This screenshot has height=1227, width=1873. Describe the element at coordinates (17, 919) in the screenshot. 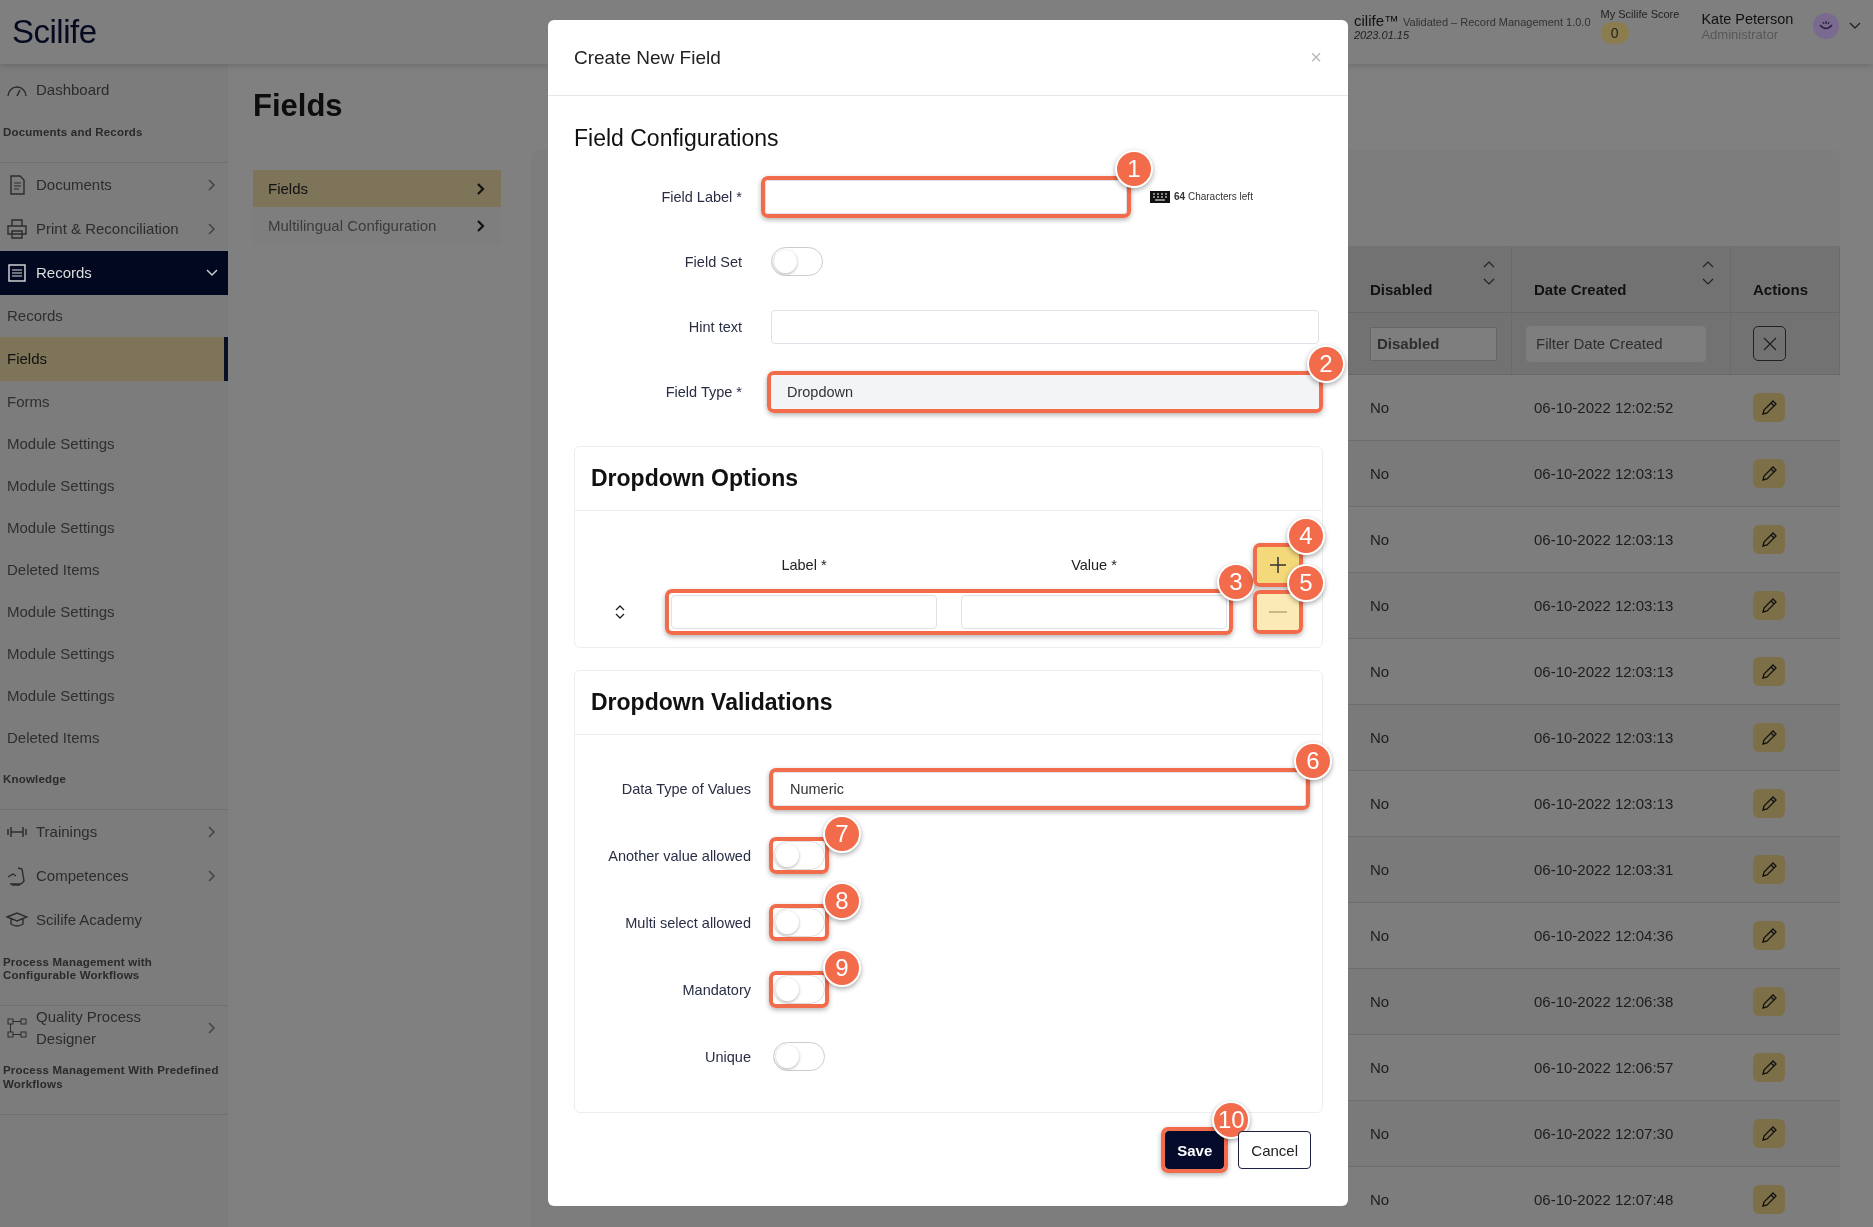

I see `graduation-cap-icon` at that location.